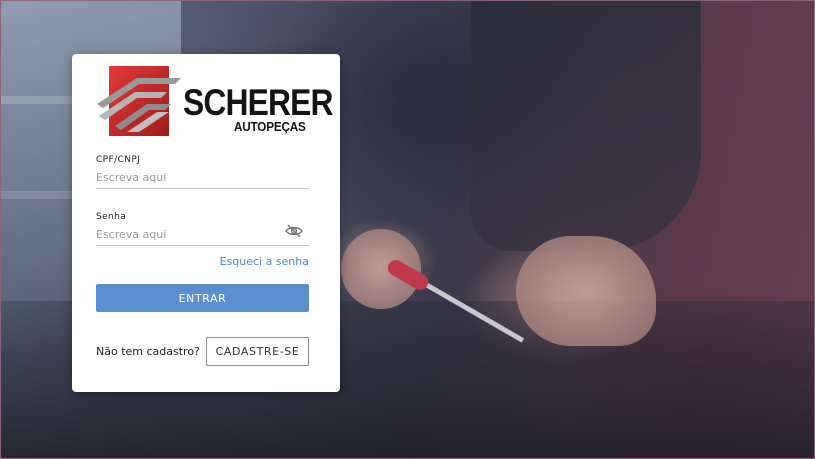 The height and width of the screenshot is (459, 815). I want to click on password-label: Senha, so click(111, 217).